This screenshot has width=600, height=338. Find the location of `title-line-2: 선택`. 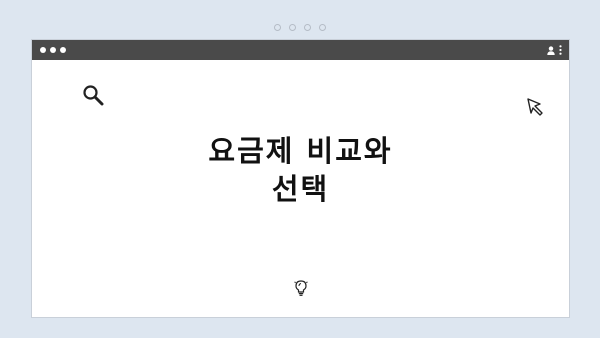

title-line-2: 선택 is located at coordinates (300, 189).